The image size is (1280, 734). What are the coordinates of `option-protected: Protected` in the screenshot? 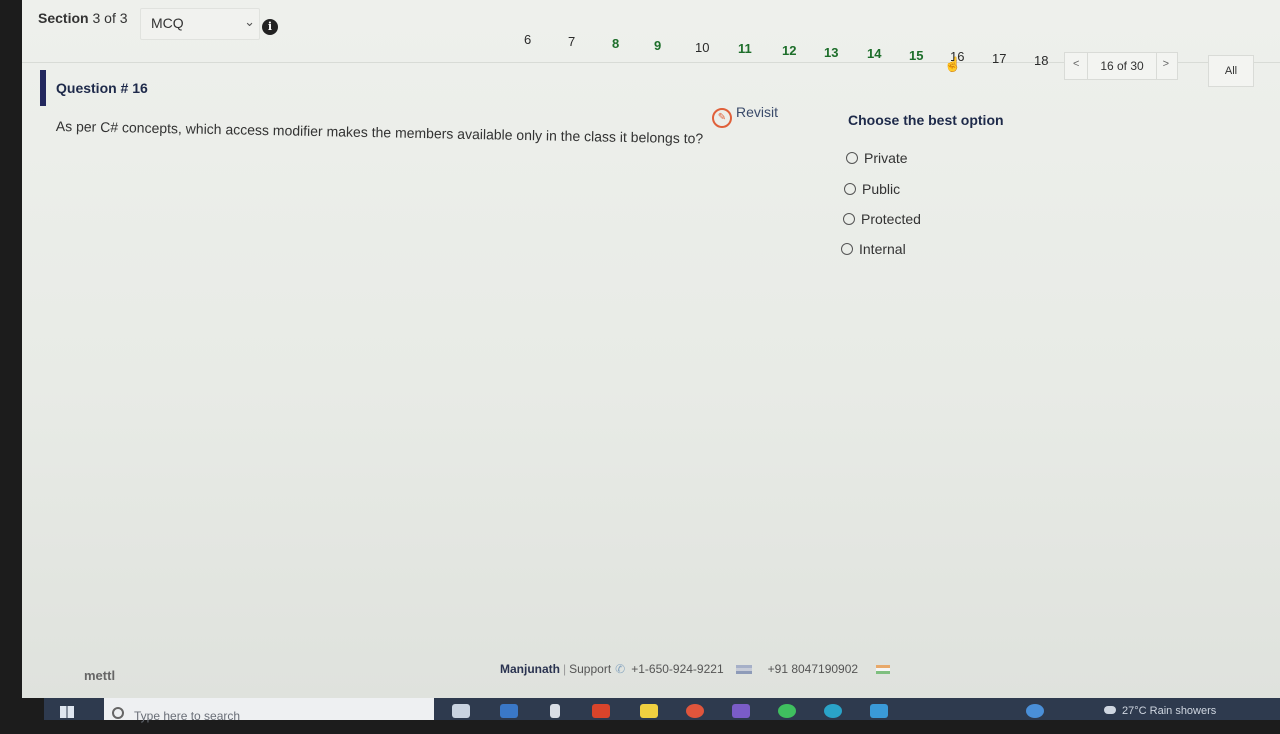 It's located at (882, 219).